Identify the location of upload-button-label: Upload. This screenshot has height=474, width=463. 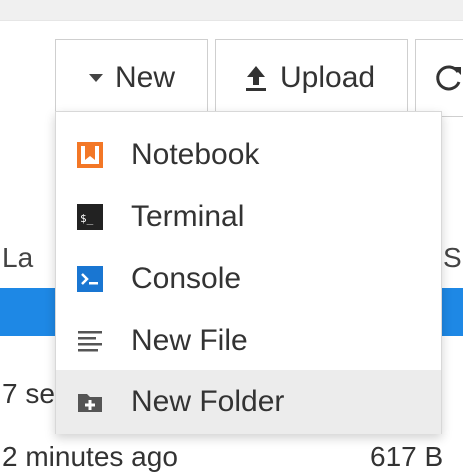
(328, 77).